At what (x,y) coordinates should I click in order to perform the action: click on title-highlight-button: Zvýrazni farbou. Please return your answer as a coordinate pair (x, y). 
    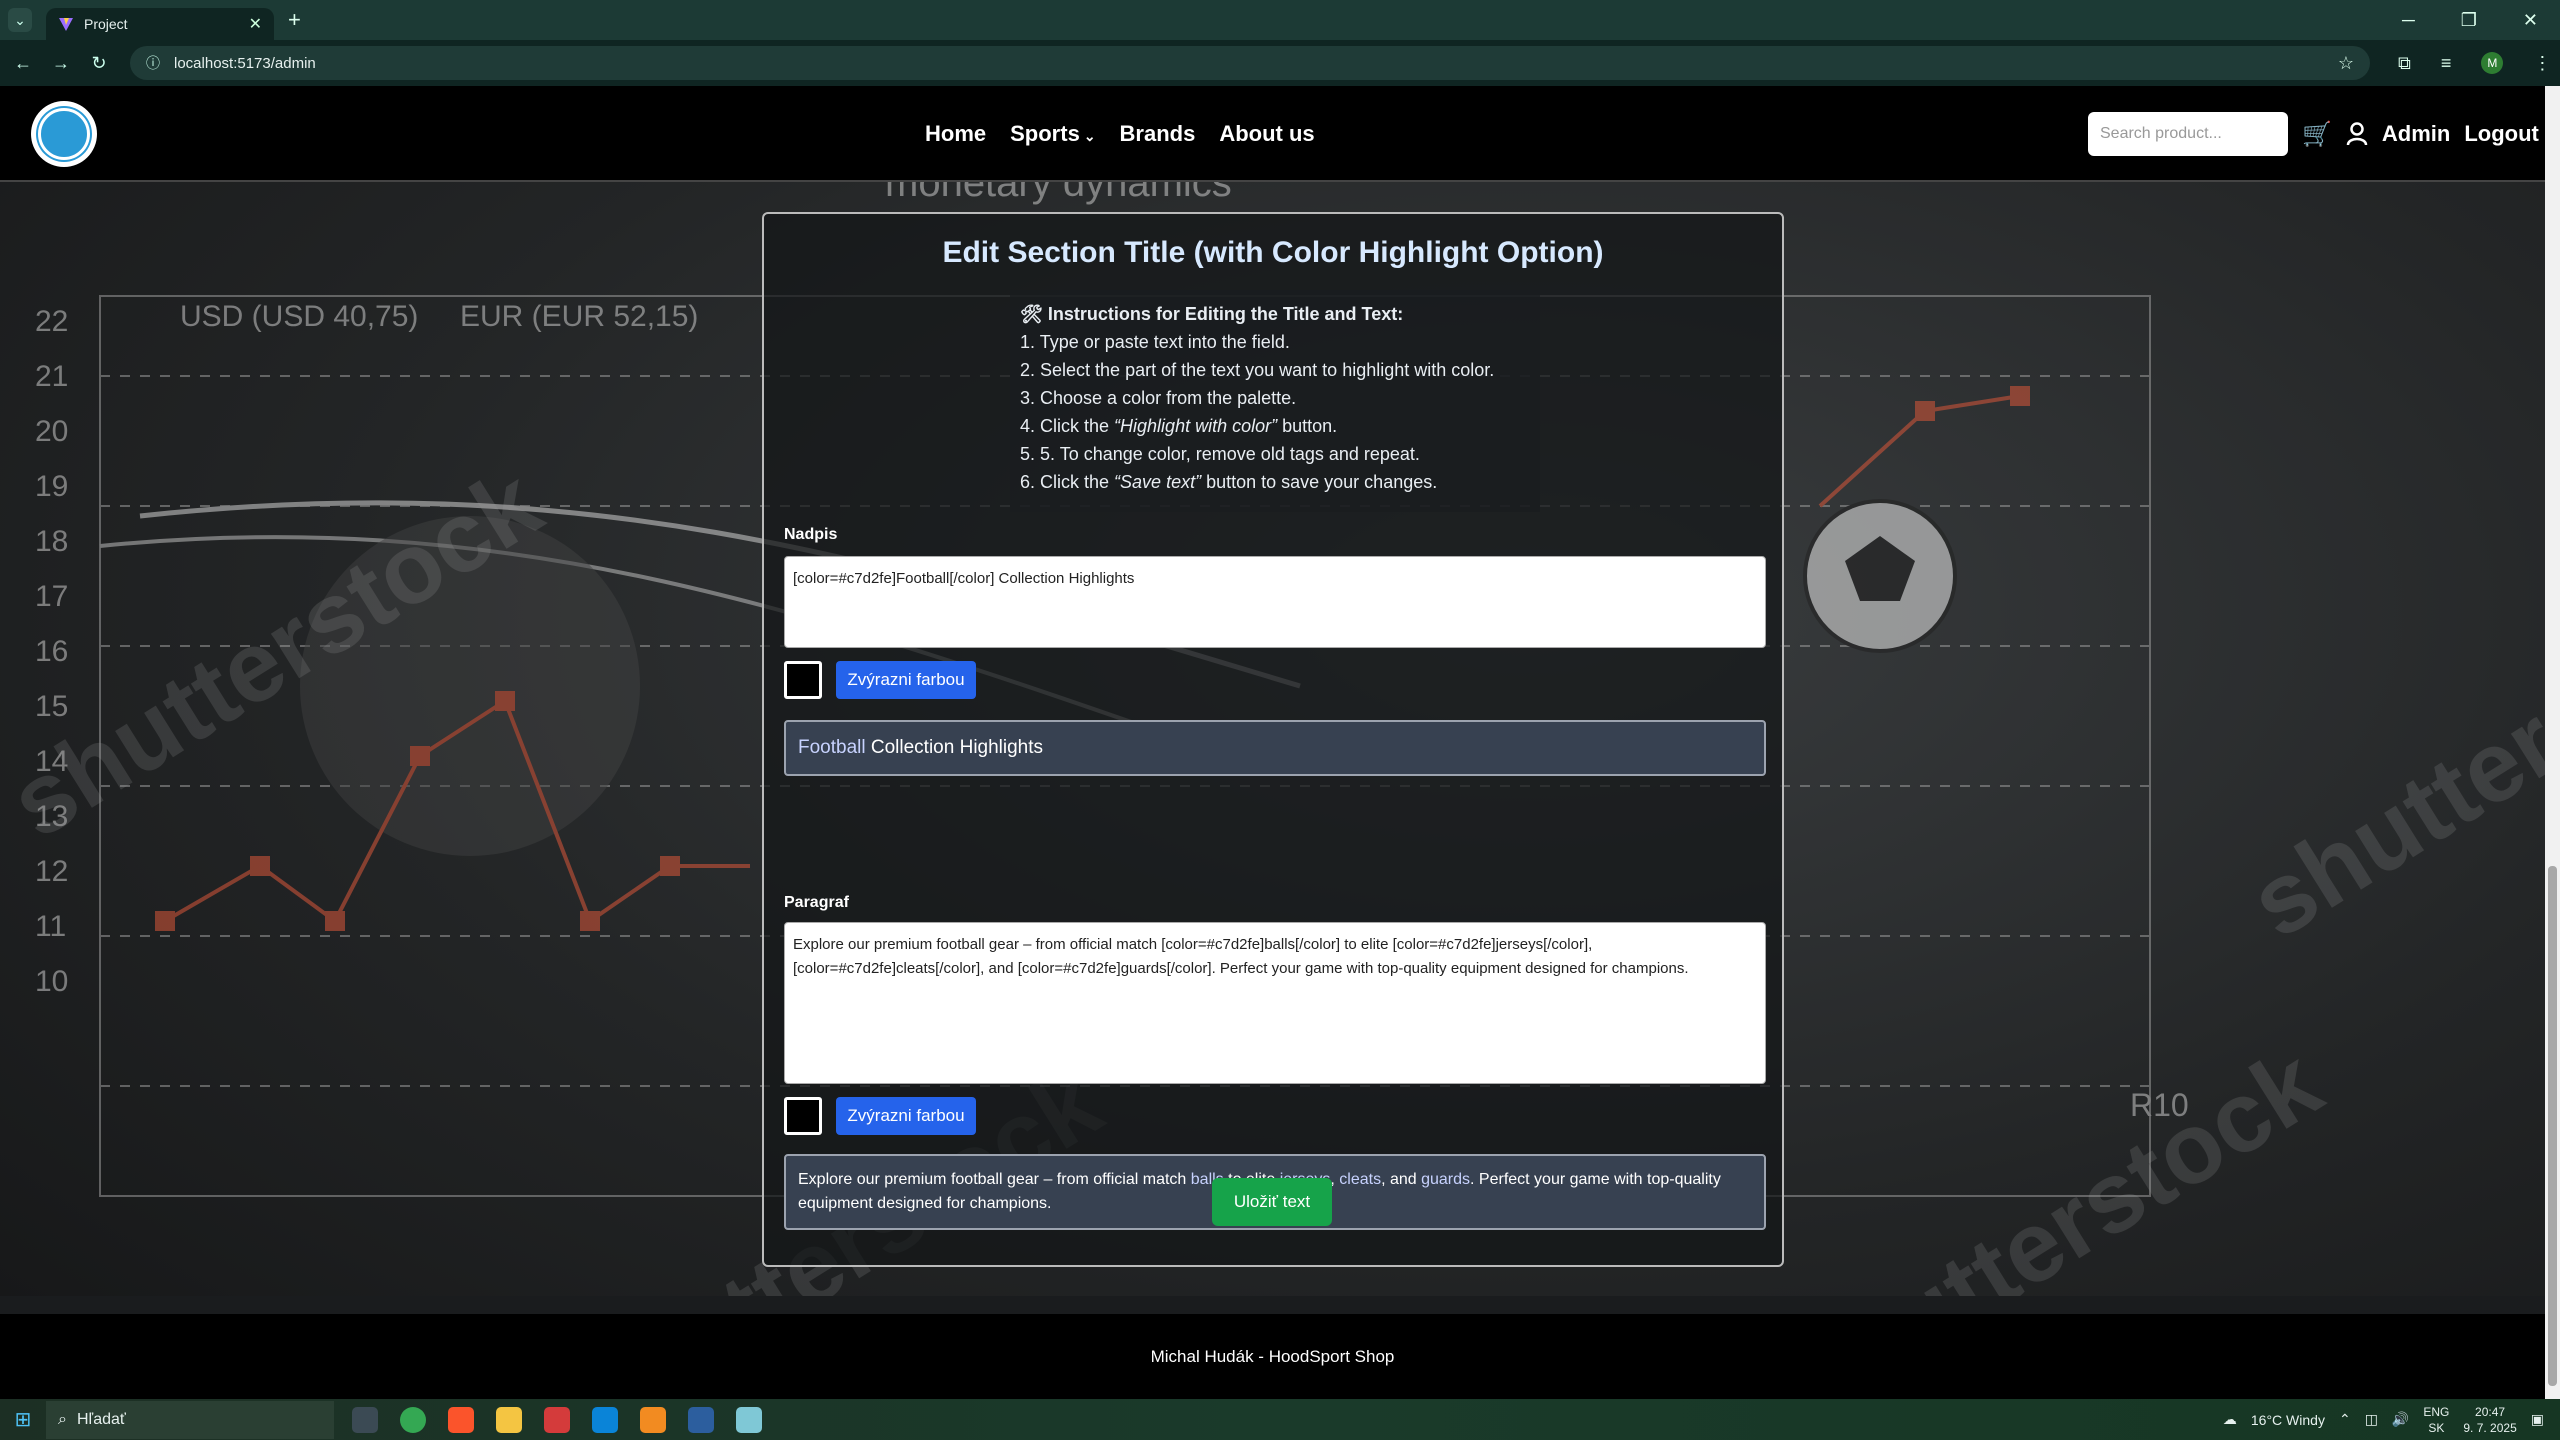
    Looking at the image, I should click on (906, 680).